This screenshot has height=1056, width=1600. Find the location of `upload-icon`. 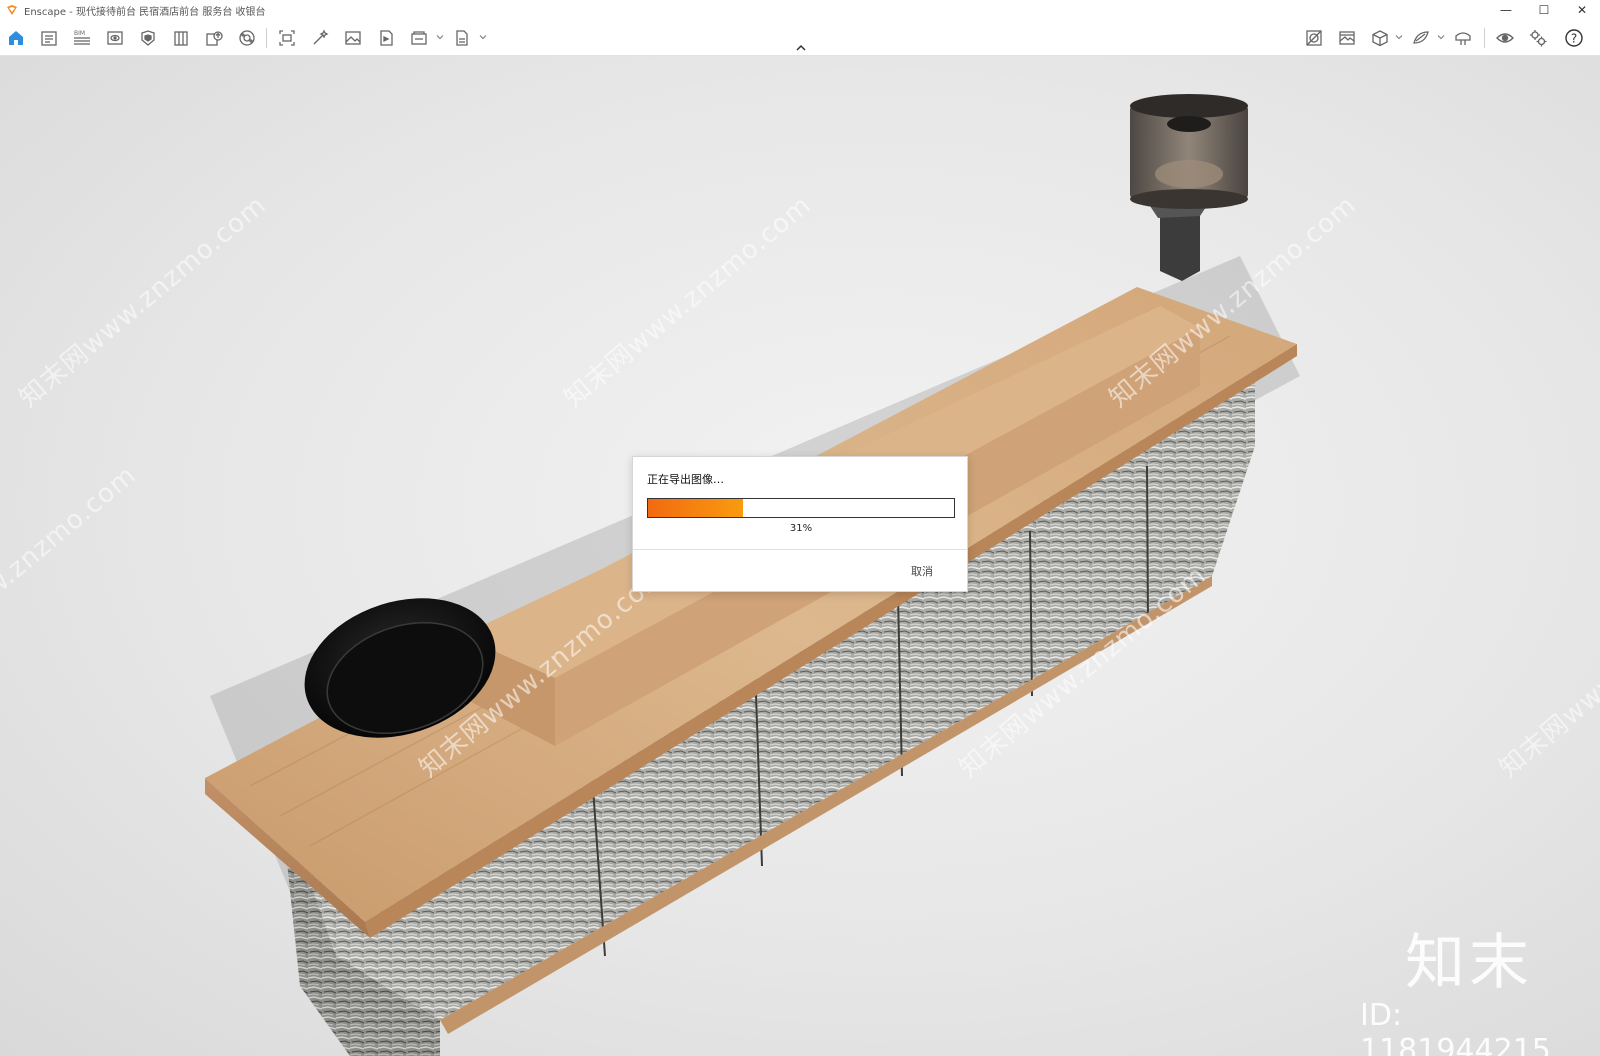

upload-icon is located at coordinates (214, 38).